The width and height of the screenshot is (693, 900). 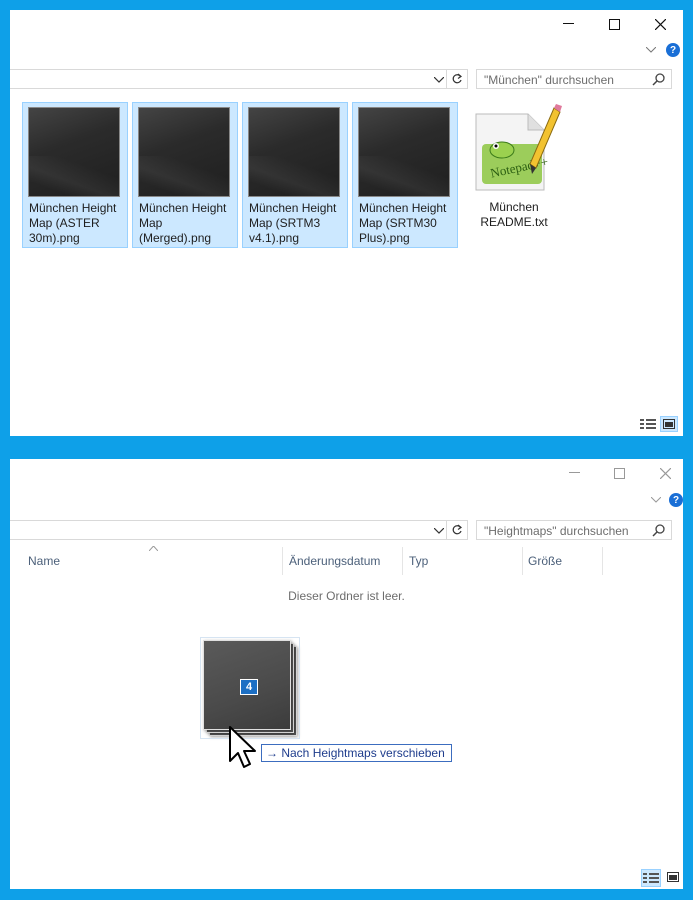 I want to click on notepad-plus-plus-icon: Notepad++, so click(x=518, y=147).